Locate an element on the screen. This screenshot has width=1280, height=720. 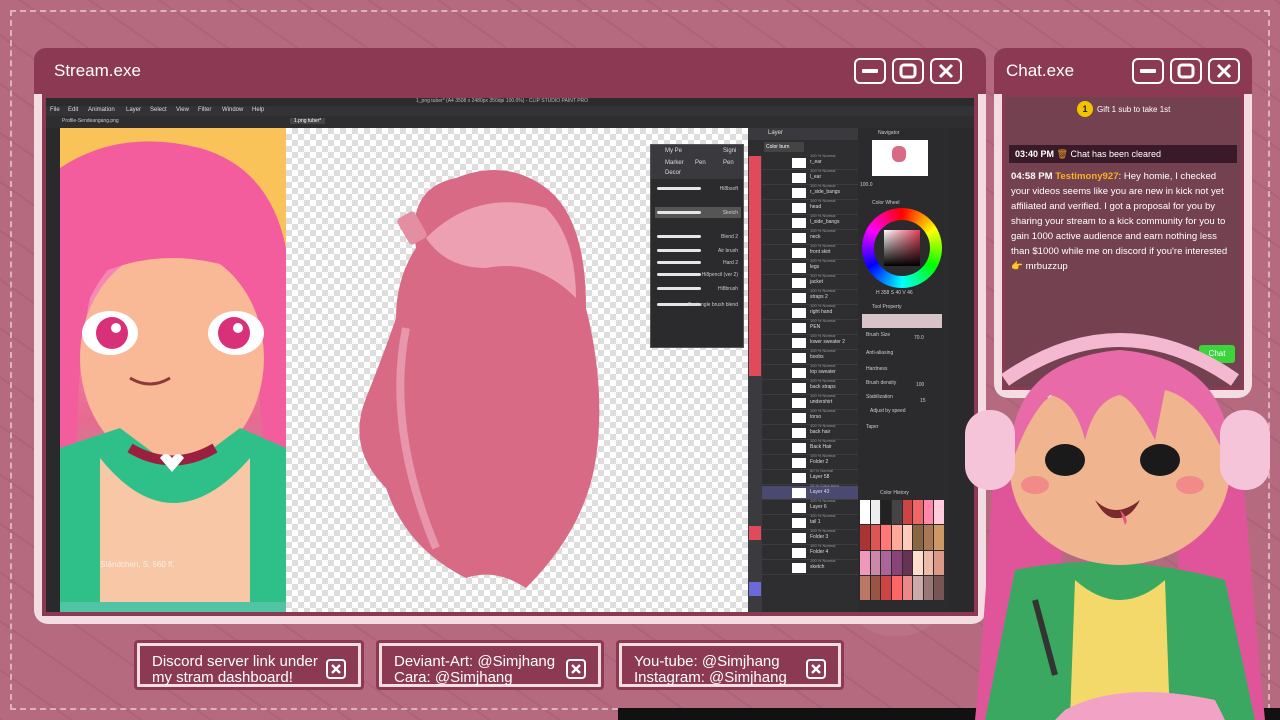
menu-help: Help is located at coordinates (258, 110).